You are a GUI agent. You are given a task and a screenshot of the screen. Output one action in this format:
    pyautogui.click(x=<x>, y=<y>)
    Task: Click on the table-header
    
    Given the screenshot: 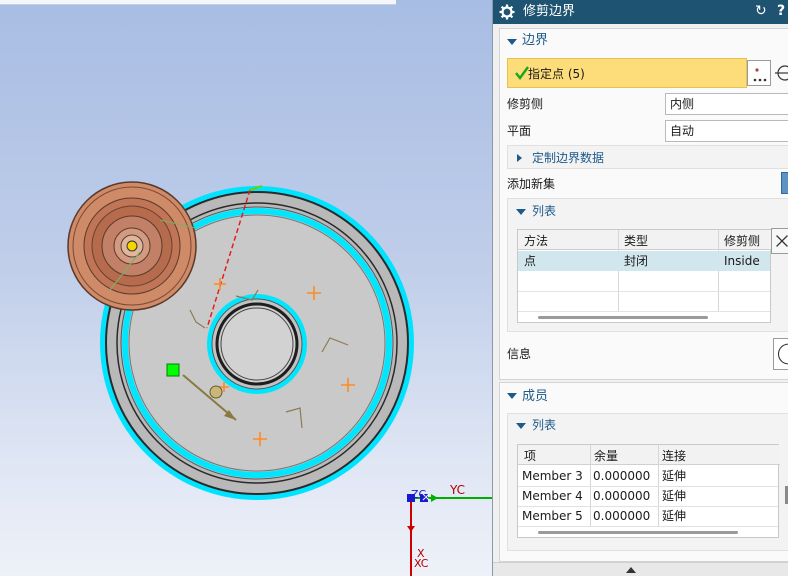 What is the action you would take?
    pyautogui.click(x=649, y=455)
    